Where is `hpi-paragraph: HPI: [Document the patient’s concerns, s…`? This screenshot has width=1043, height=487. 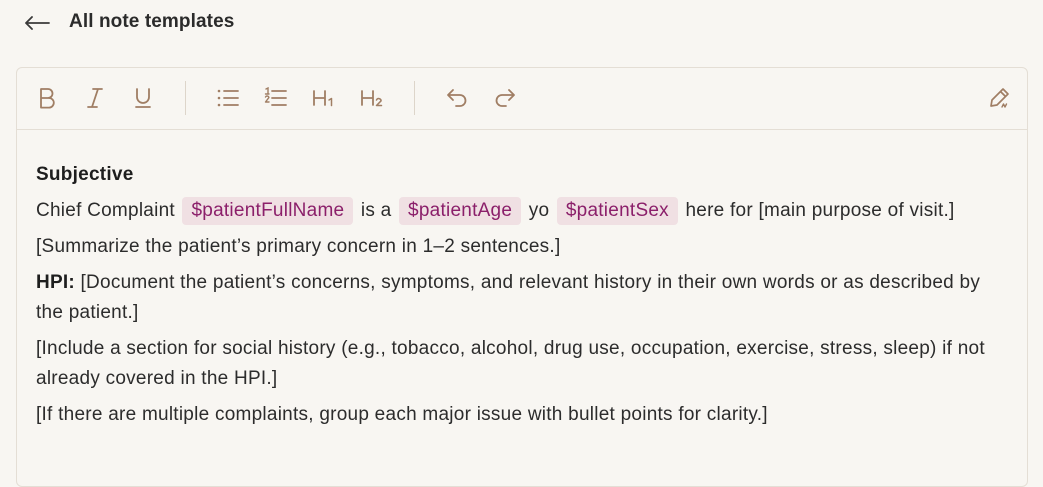
hpi-paragraph: HPI: [Document the patient’s concerns, s… is located at coordinates (516, 298).